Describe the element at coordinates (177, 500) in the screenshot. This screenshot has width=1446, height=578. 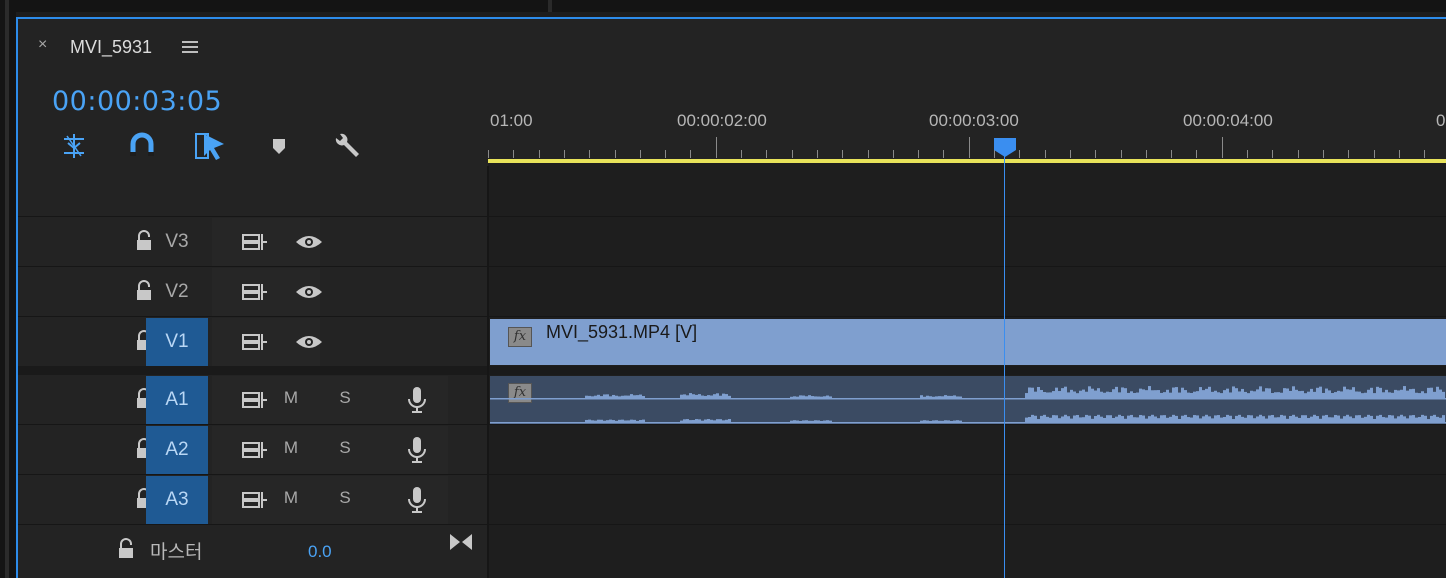
I see `track-target-a3: A3` at that location.